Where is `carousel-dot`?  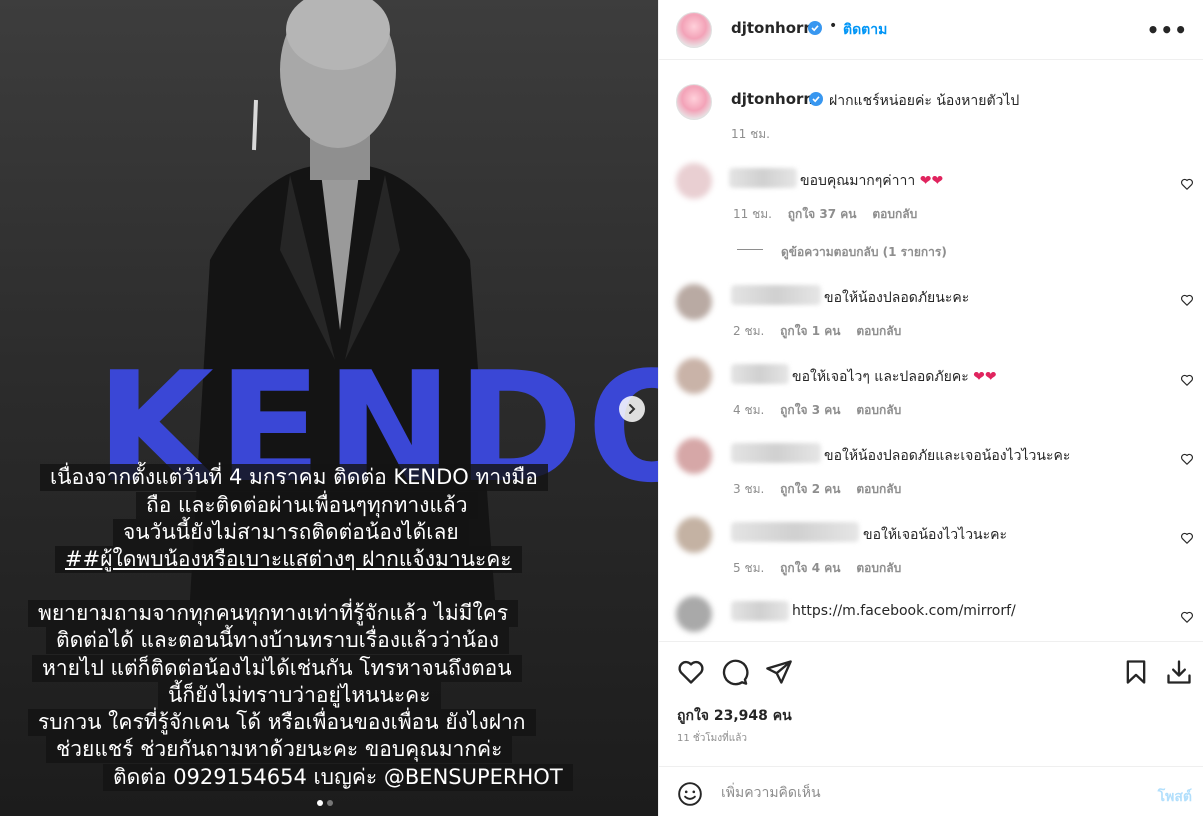 carousel-dot is located at coordinates (330, 803).